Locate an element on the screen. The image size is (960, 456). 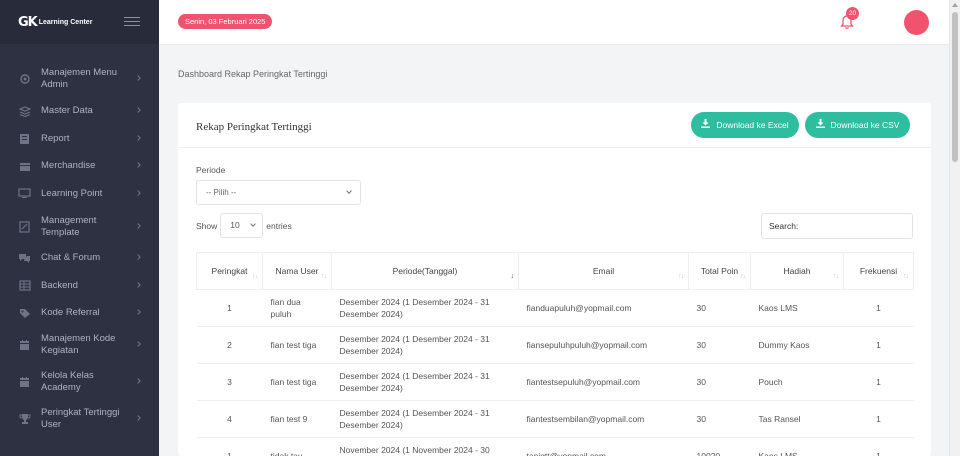
sidebar-item-chat-forum: Chat & Forum is located at coordinates (79, 258).